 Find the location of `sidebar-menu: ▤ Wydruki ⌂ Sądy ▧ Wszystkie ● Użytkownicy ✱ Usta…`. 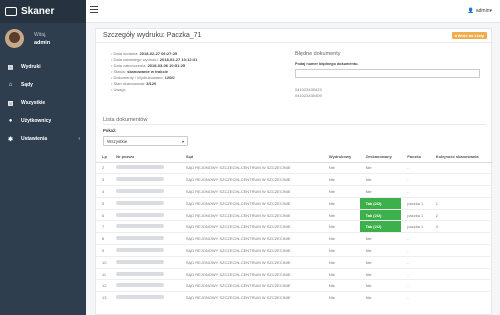

sidebar-menu: ▤ Wydruki ⌂ Sądy ▧ Wszystkie ● Użytkownicy ✱ Usta… is located at coordinates (43, 103).